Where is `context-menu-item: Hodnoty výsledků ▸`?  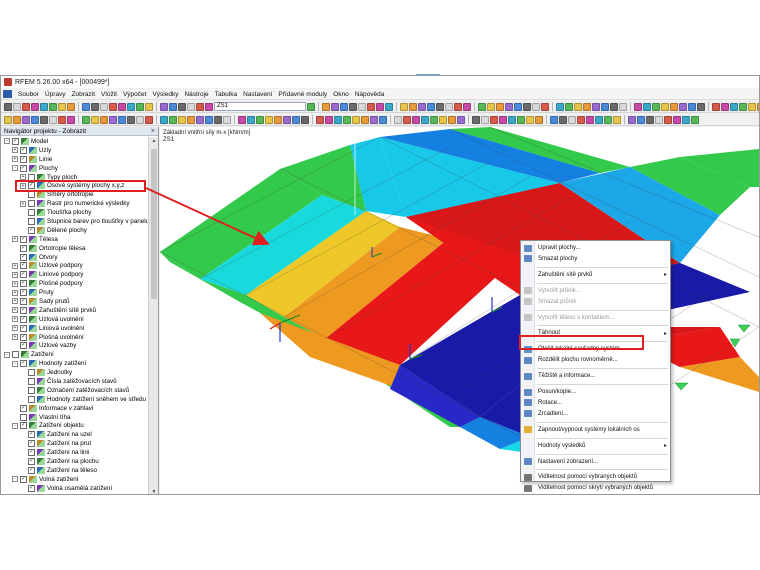
context-menu-item: Hodnoty výsledků ▸ is located at coordinates (595, 446).